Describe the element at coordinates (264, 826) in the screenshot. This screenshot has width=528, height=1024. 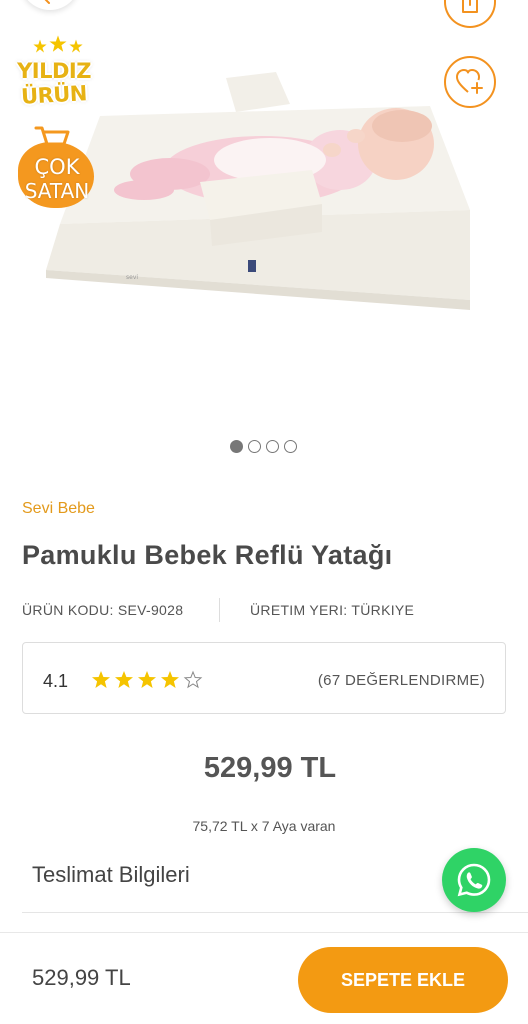
I see `installment-info: 75,72 TL x 7 Aya varan` at that location.